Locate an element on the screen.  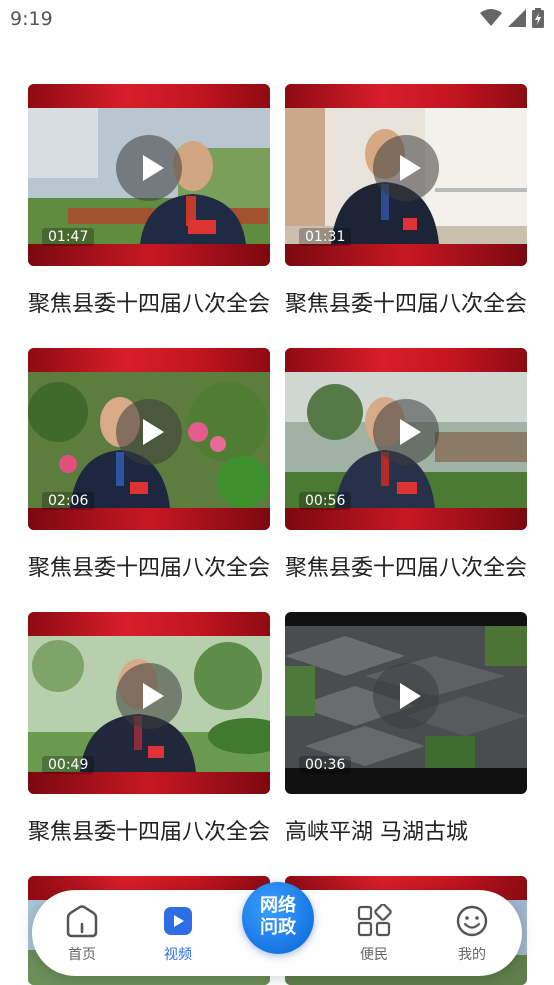
video-card: 01:31 聚焦县委十四届八次全会 is located at coordinates (406, 201).